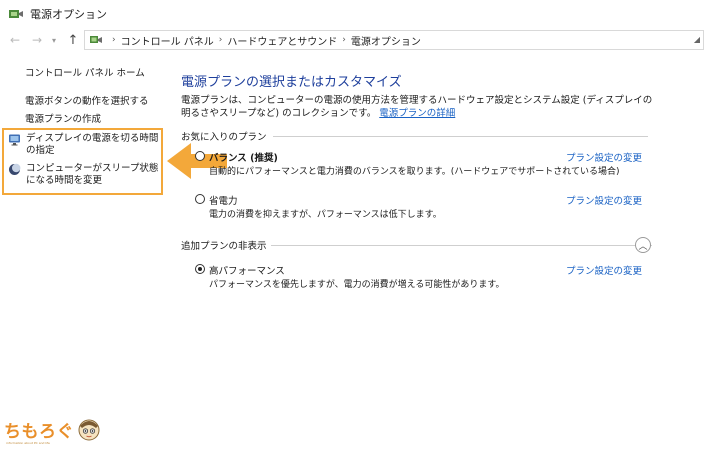 The height and width of the screenshot is (451, 718). I want to click on forward-arrow-icon: →, so click(37, 40).